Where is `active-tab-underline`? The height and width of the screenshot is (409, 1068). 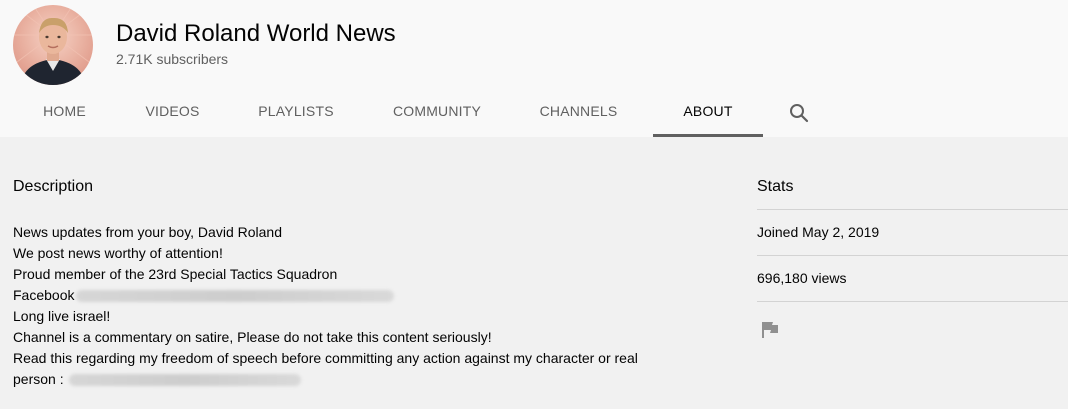 active-tab-underline is located at coordinates (708, 135).